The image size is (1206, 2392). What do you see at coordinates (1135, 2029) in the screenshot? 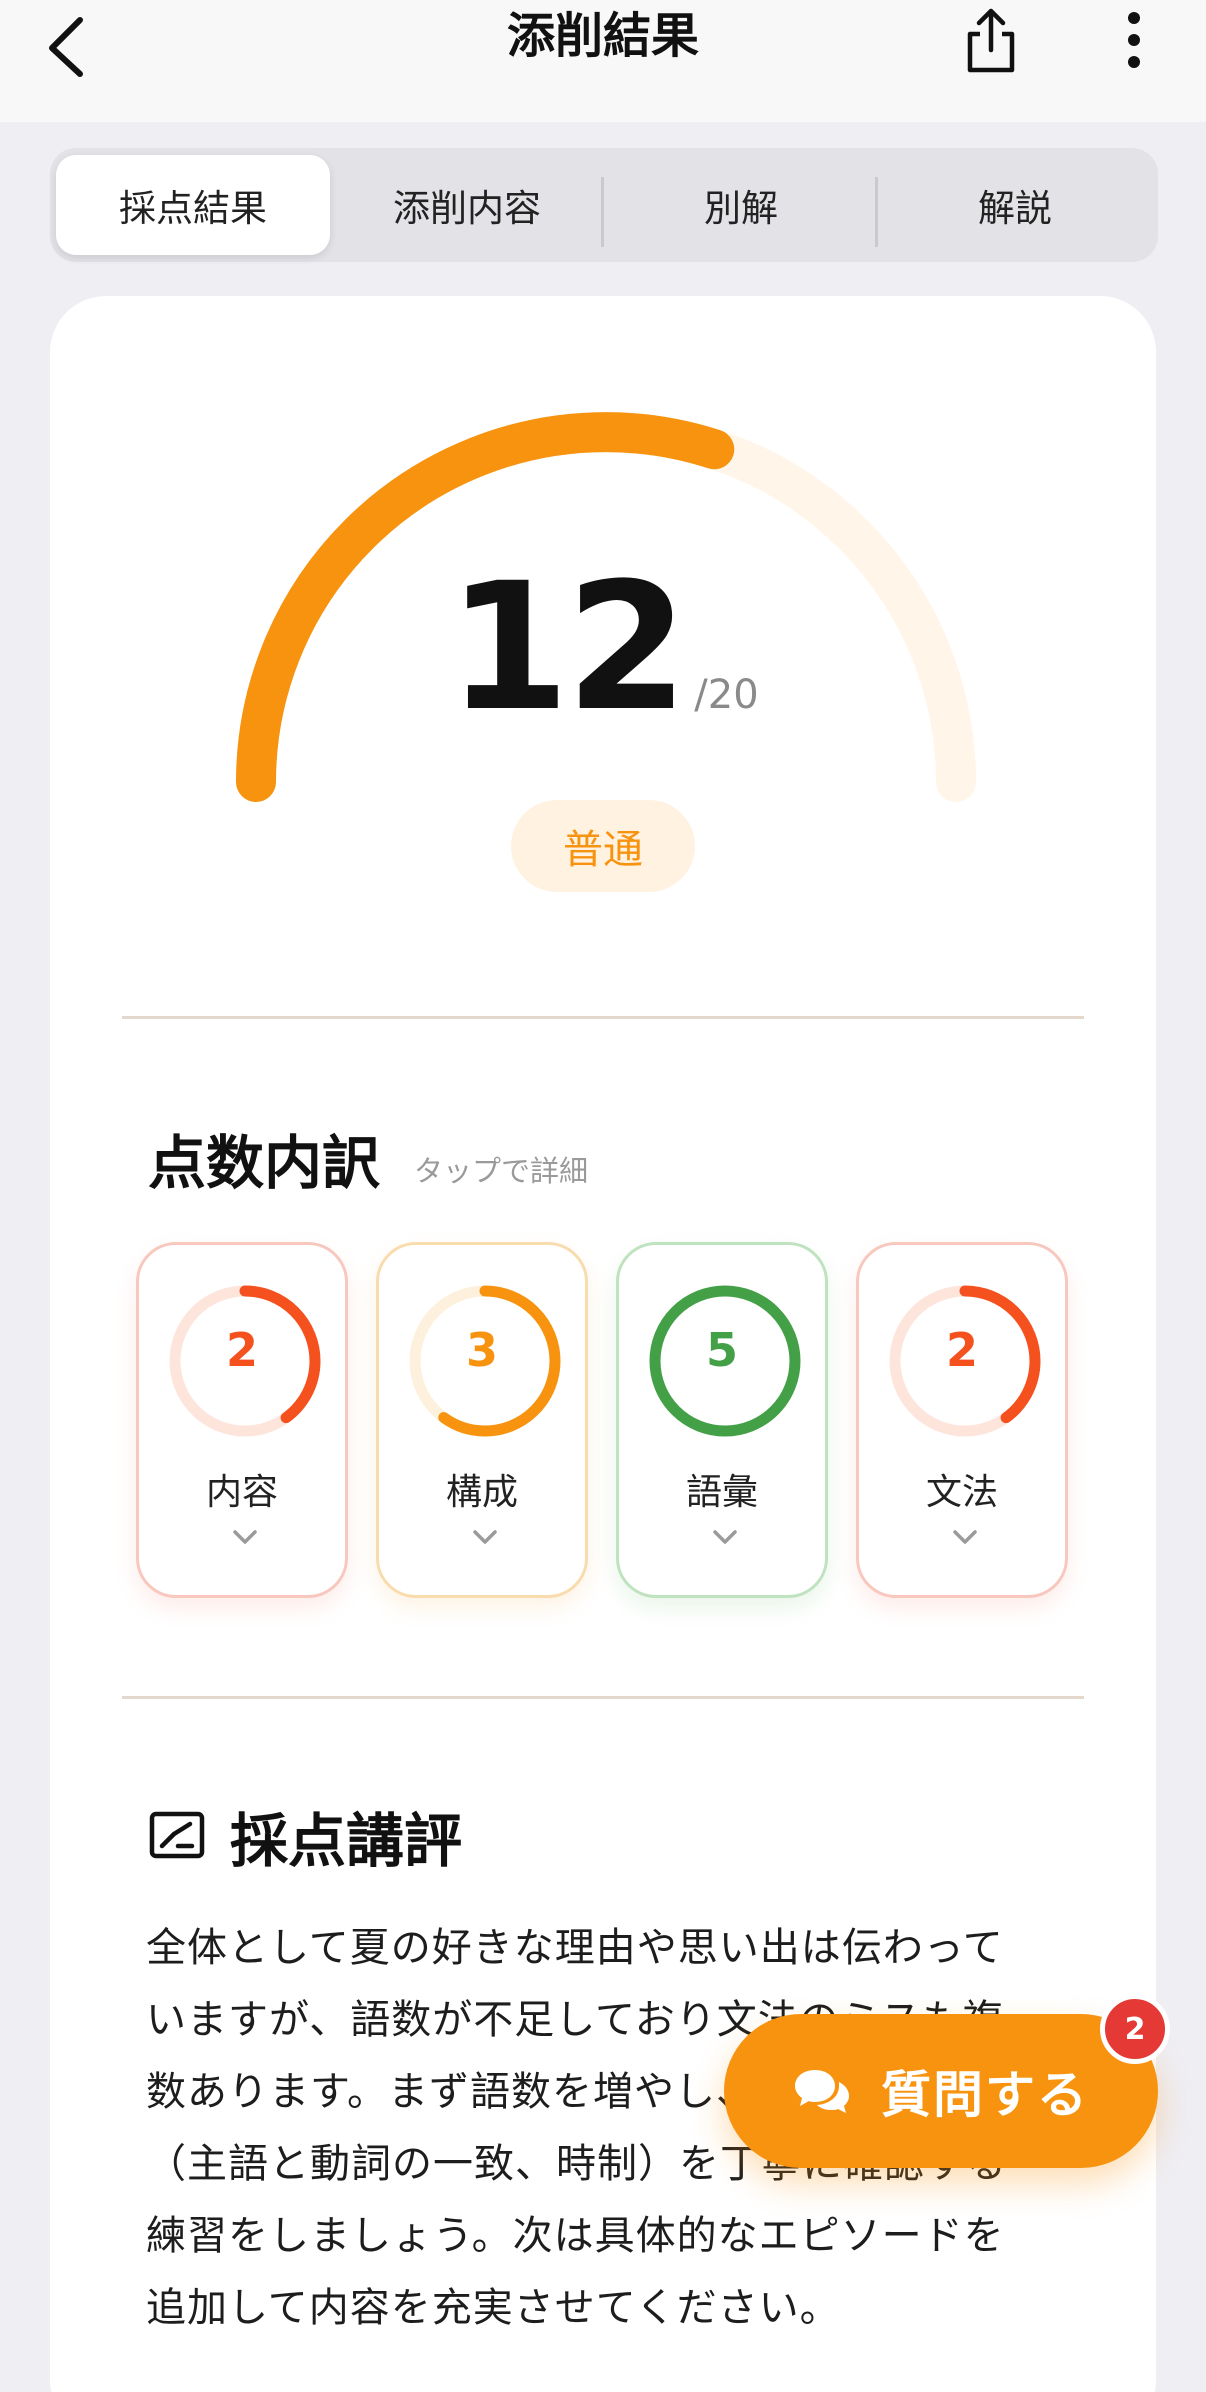
I see `notification-badge: 2` at bounding box center [1135, 2029].